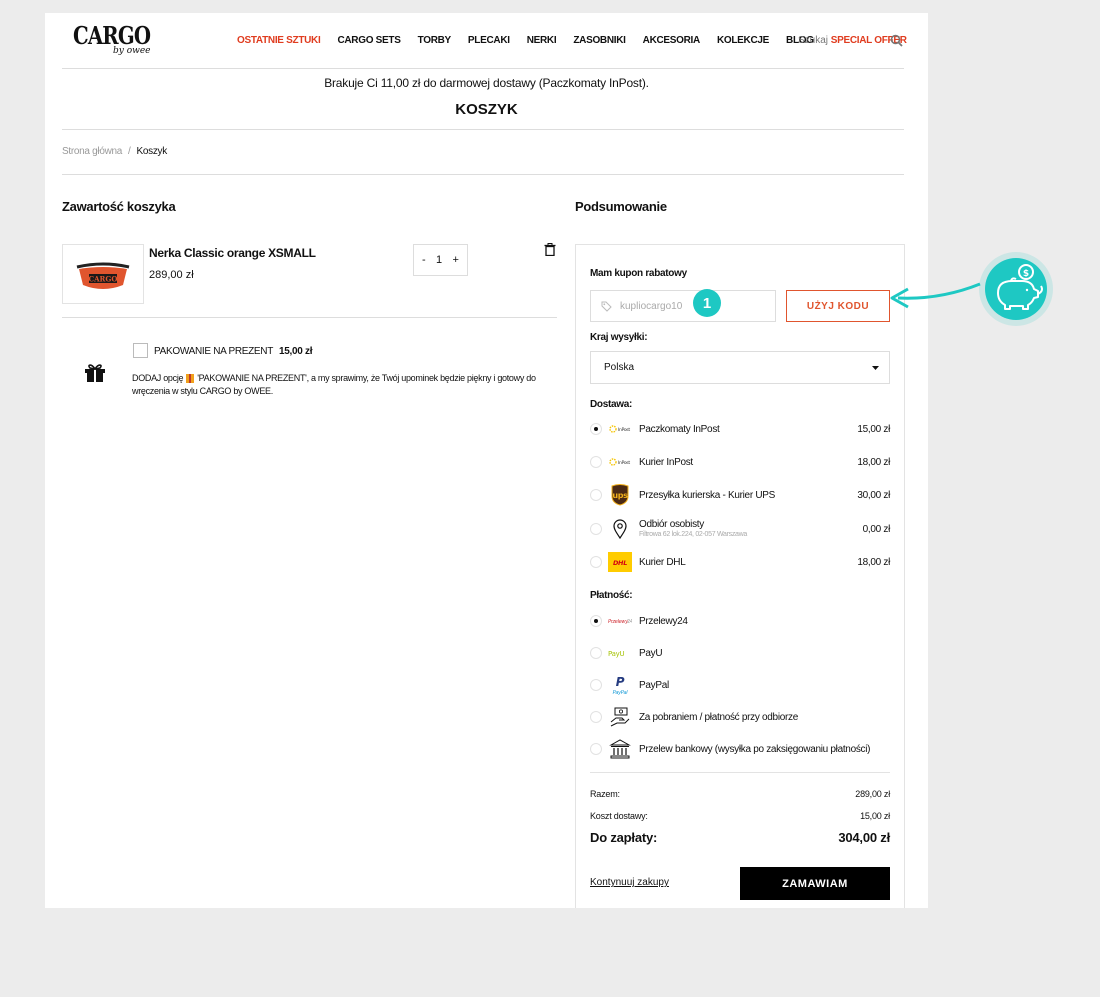 The width and height of the screenshot is (1100, 997). Describe the element at coordinates (815, 883) in the screenshot. I see `place-order-button: ZAMAWIAM` at that location.